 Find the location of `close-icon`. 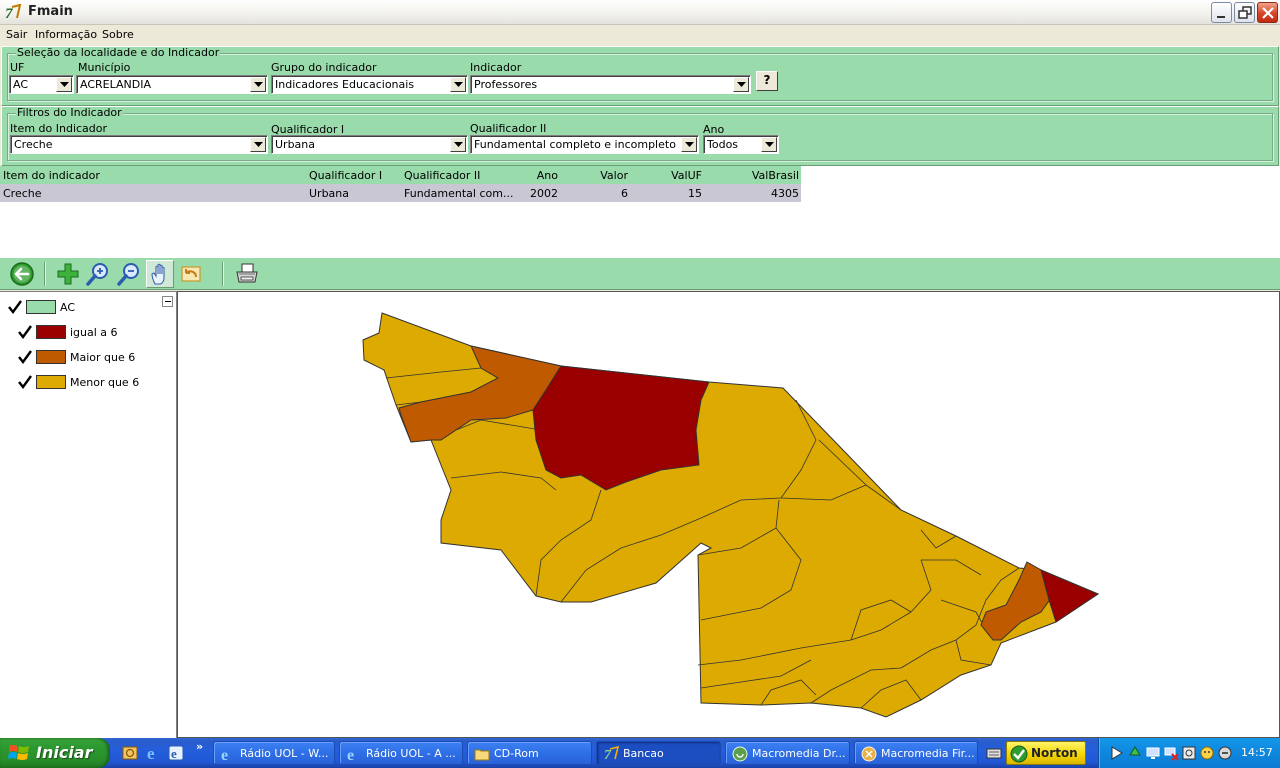

close-icon is located at coordinates (1268, 13).